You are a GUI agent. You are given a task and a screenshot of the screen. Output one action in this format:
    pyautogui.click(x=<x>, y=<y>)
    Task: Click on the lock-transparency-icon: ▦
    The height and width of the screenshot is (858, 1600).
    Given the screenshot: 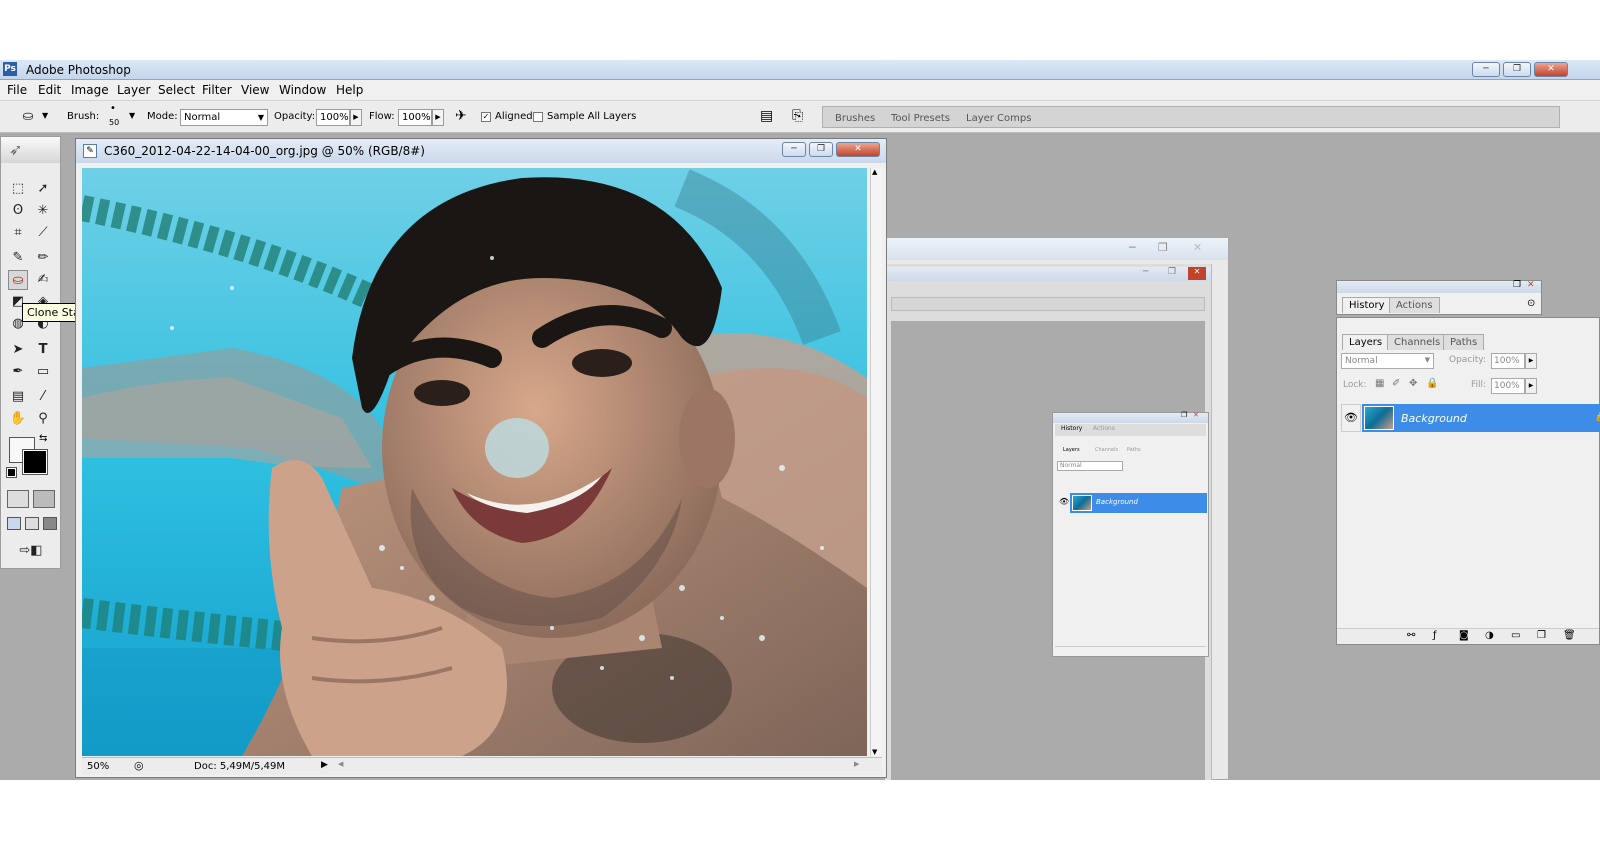 What is the action you would take?
    pyautogui.click(x=1379, y=383)
    